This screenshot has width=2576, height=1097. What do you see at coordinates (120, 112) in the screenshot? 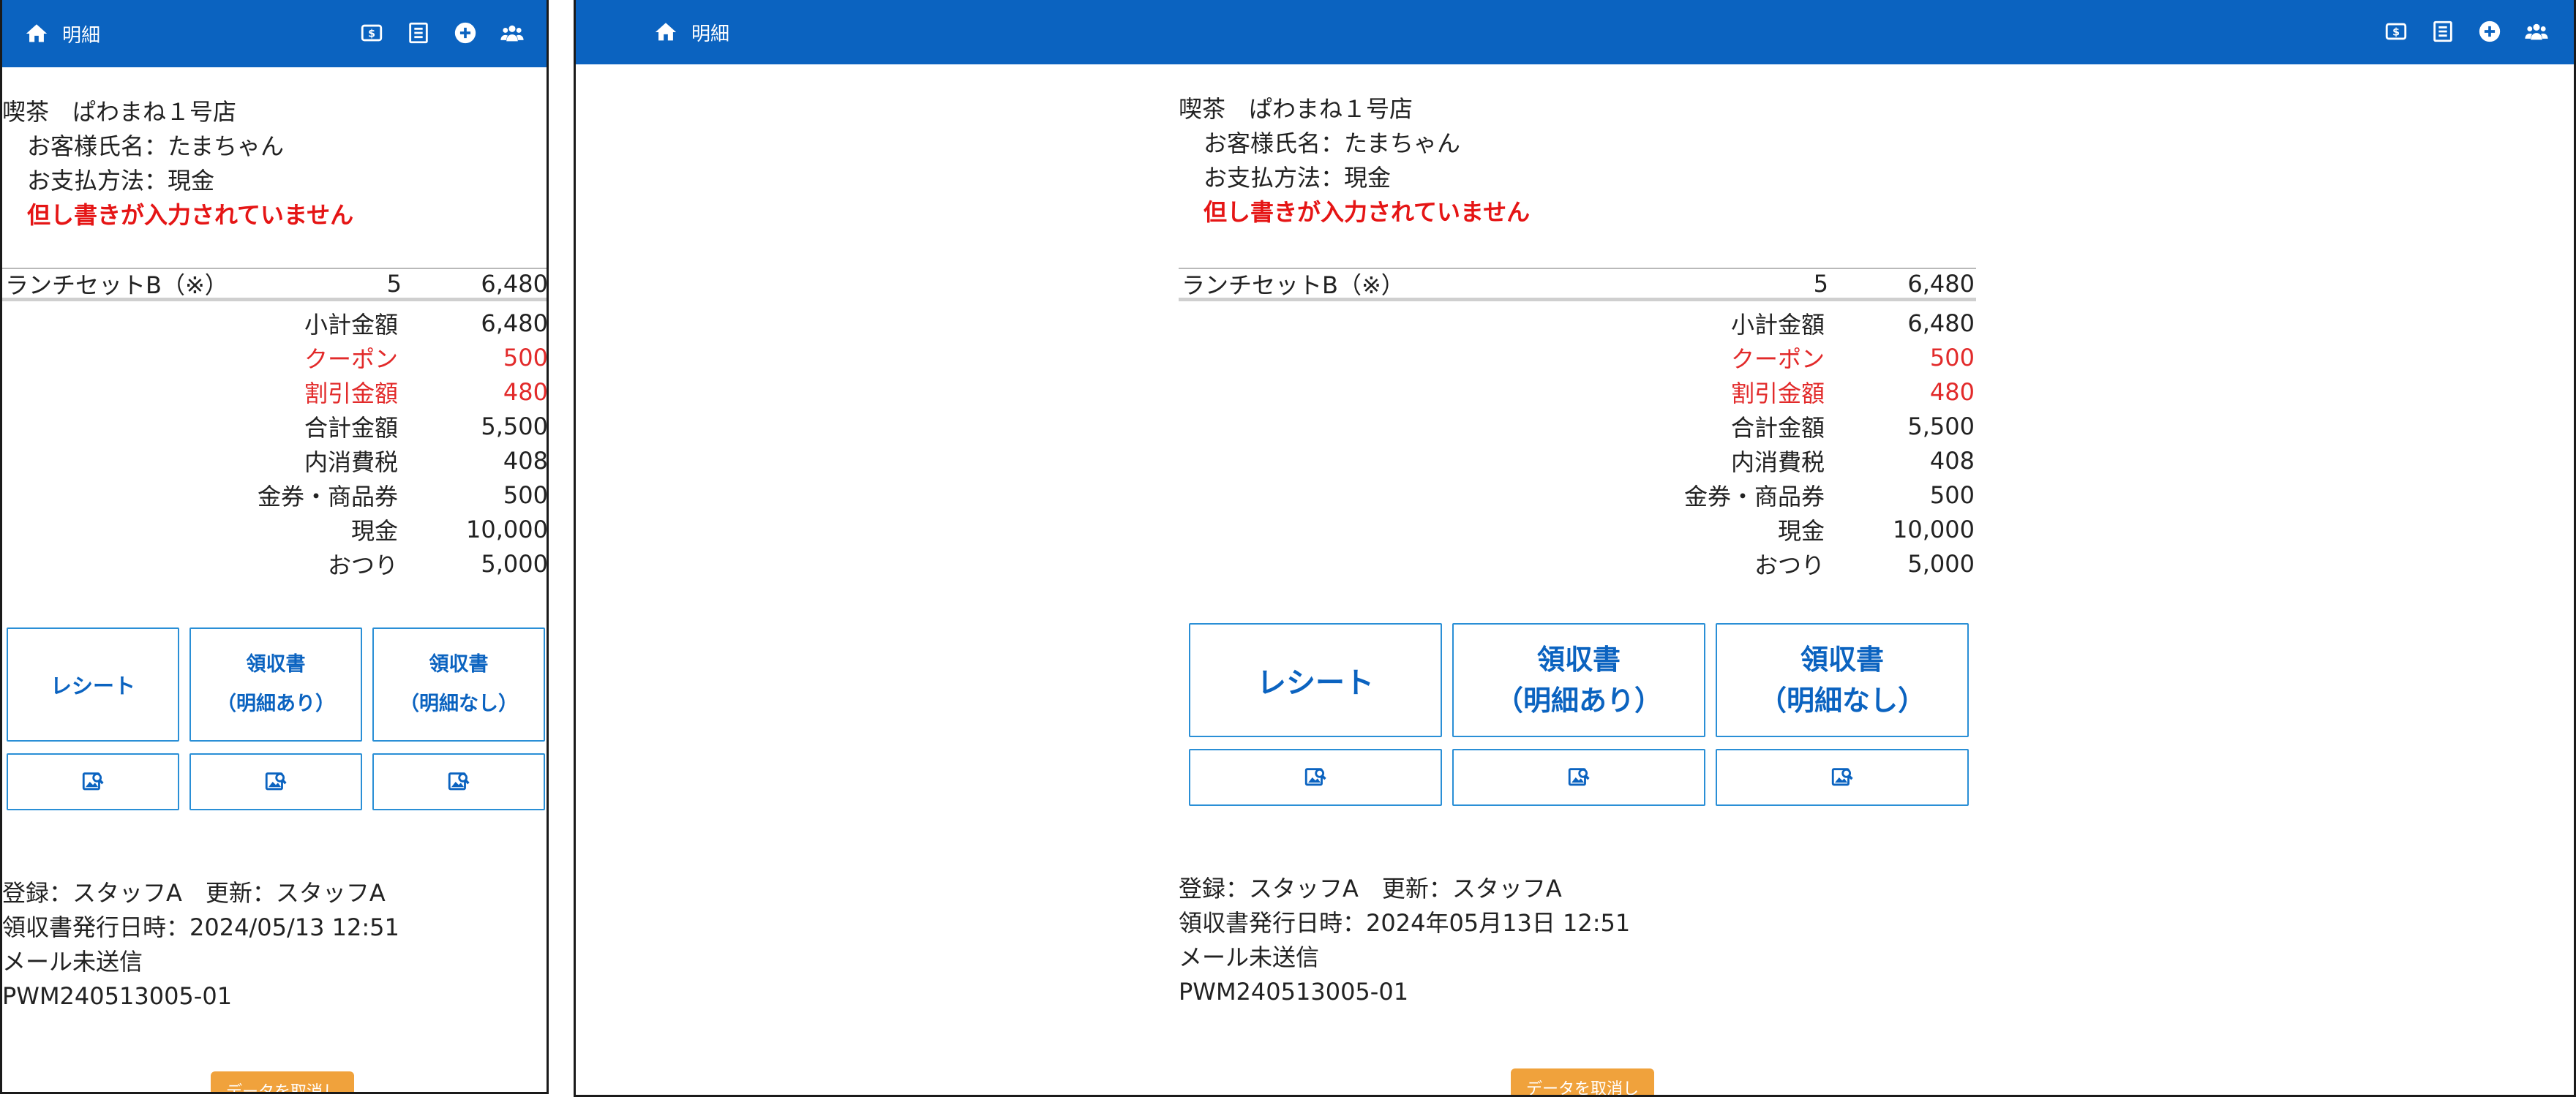
I see `shop-name: 喫茶 ぱわまね１号店` at bounding box center [120, 112].